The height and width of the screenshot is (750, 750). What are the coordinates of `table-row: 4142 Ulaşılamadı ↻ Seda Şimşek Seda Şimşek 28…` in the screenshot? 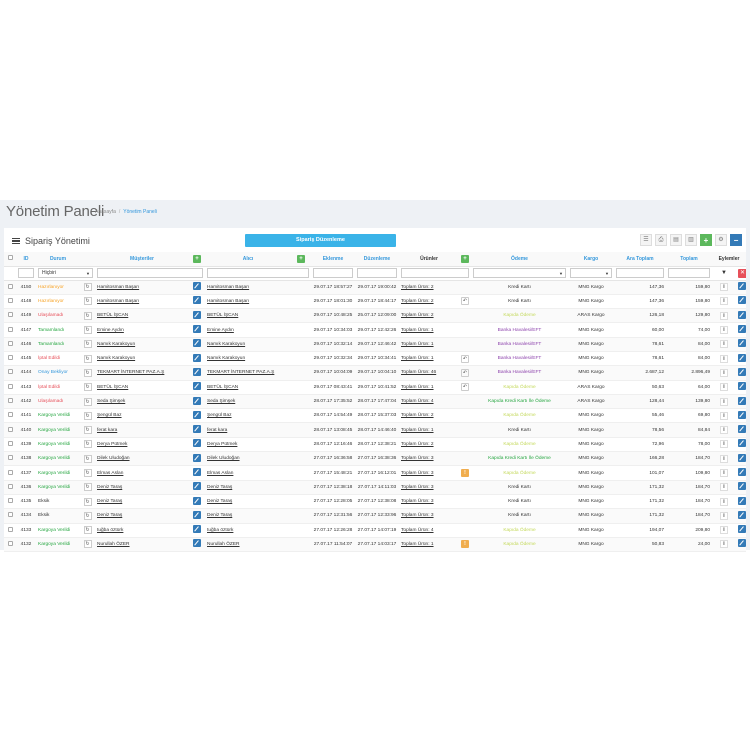 It's located at (375, 402).